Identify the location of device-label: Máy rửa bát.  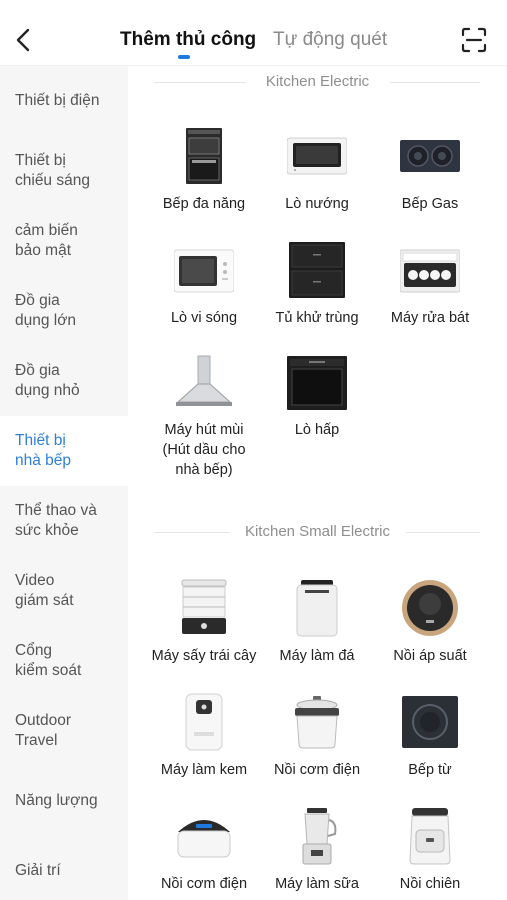
(430, 318).